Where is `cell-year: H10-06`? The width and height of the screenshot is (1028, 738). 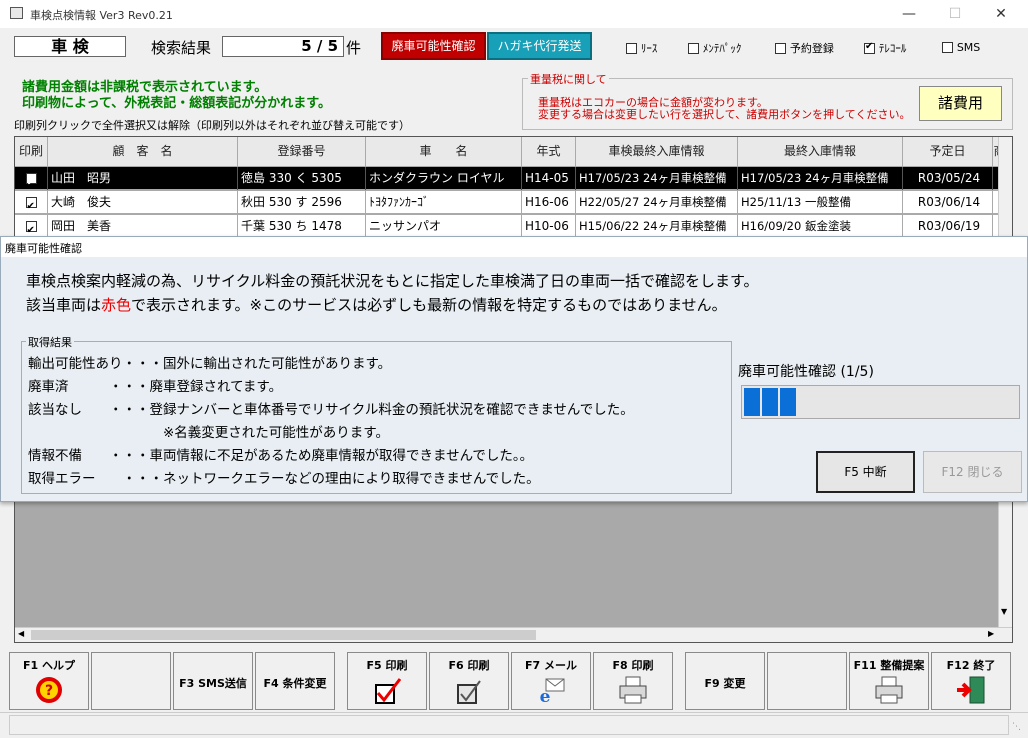 cell-year: H10-06 is located at coordinates (549, 226).